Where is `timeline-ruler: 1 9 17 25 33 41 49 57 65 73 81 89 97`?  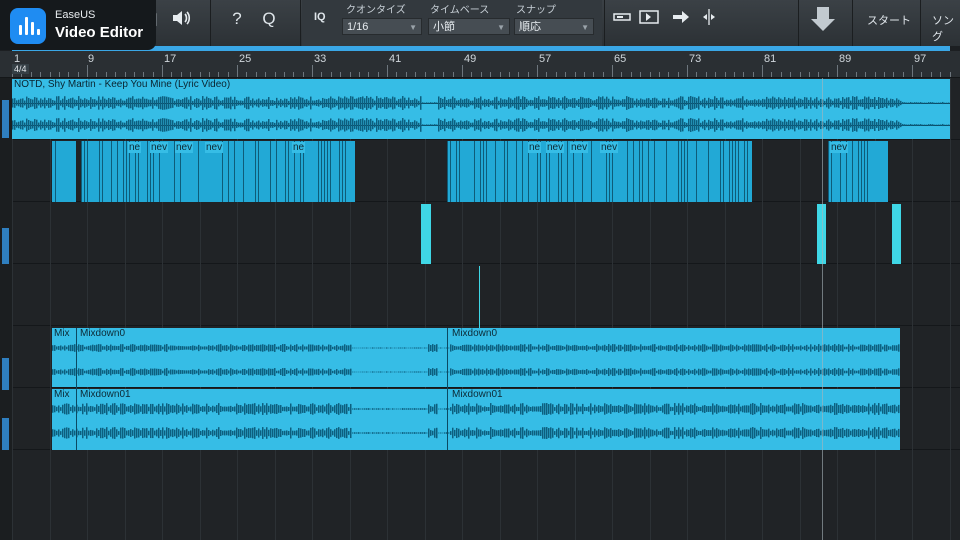
timeline-ruler: 1 9 17 25 33 41 49 57 65 73 81 89 97 is located at coordinates (480, 64).